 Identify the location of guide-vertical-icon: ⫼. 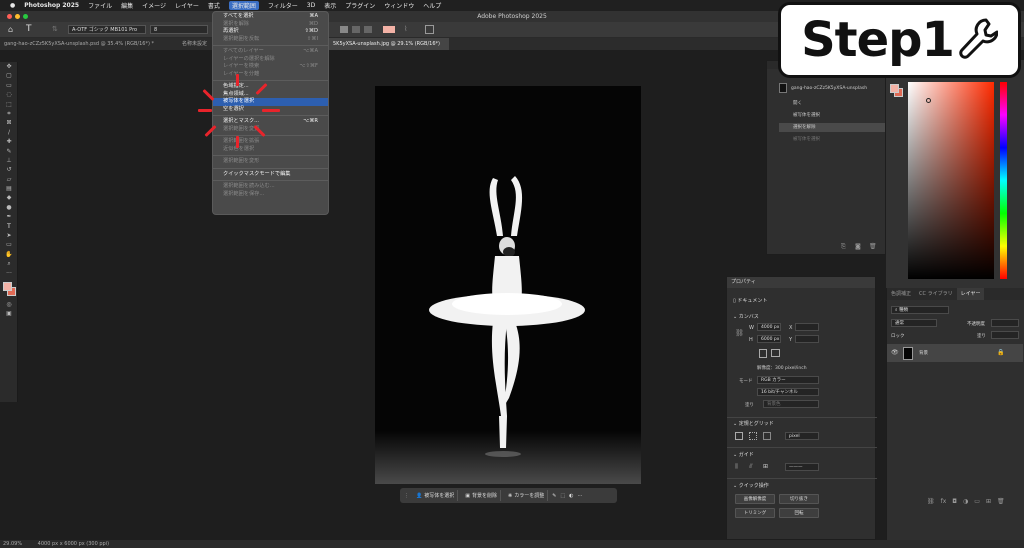
(736, 467).